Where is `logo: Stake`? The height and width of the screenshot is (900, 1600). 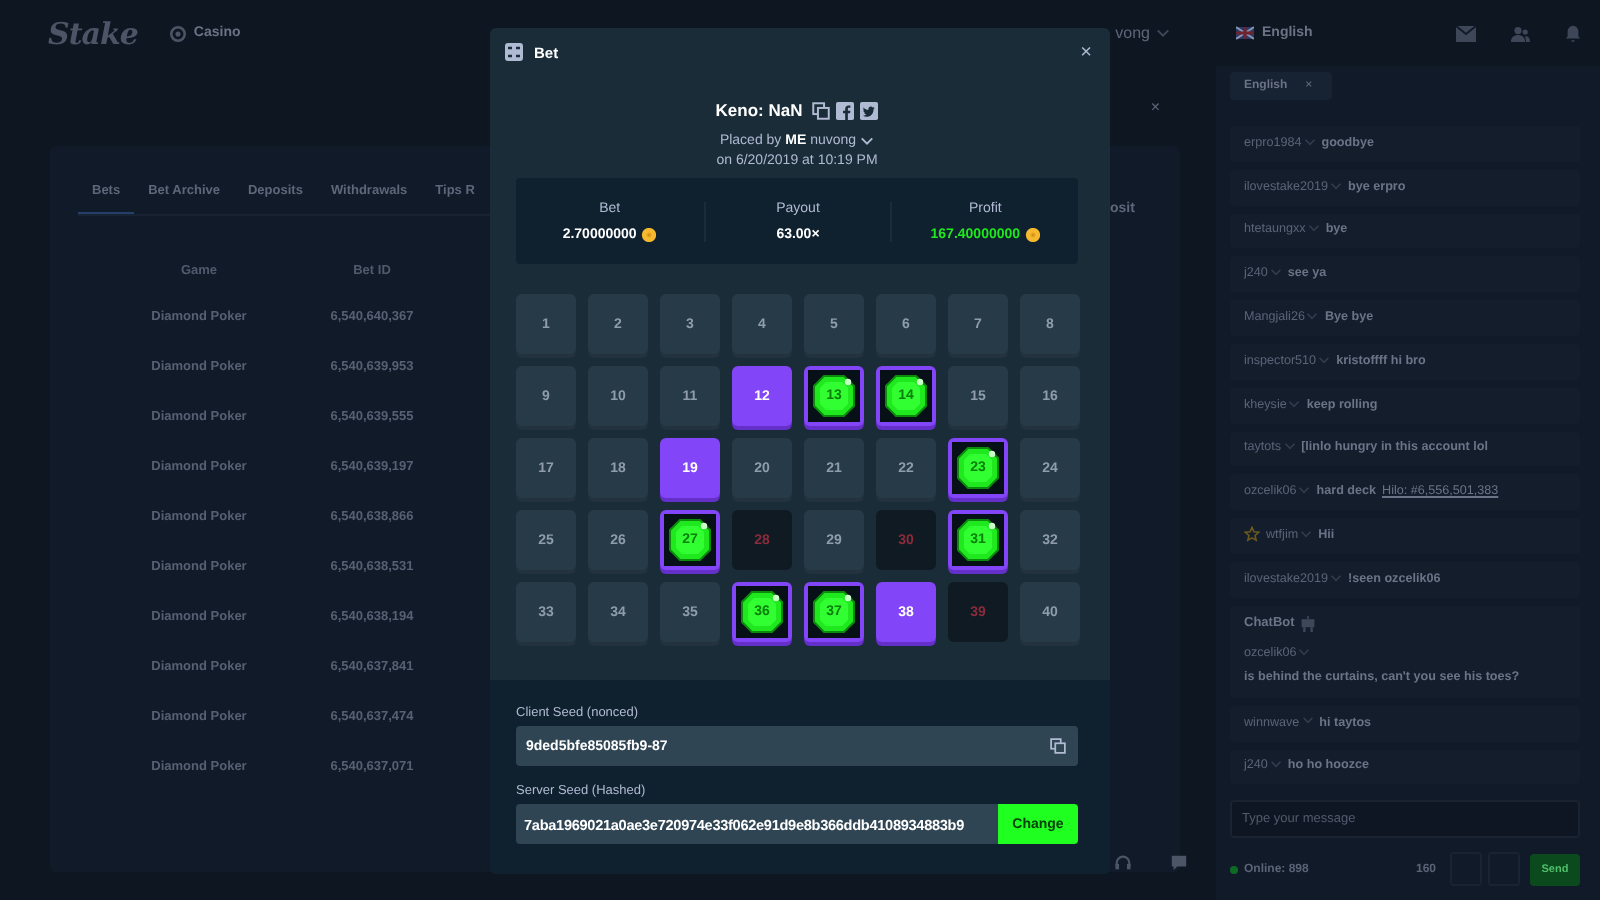 logo: Stake is located at coordinates (93, 33).